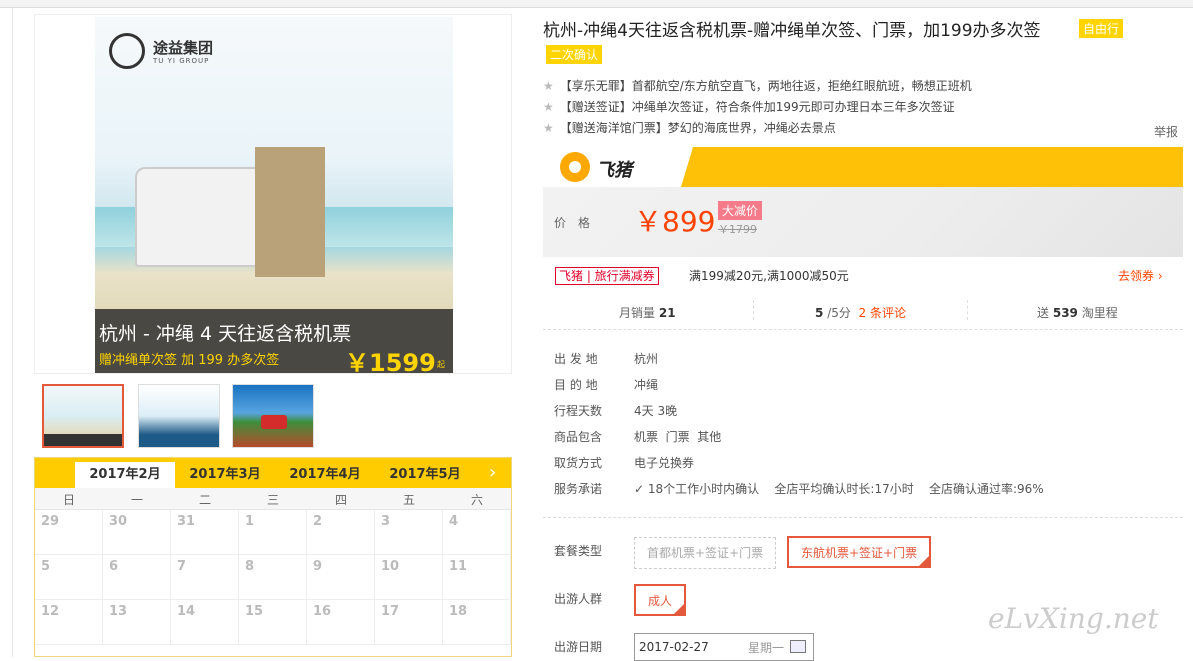  Describe the element at coordinates (477, 622) in the screenshot. I see `calendar-day: 18` at that location.